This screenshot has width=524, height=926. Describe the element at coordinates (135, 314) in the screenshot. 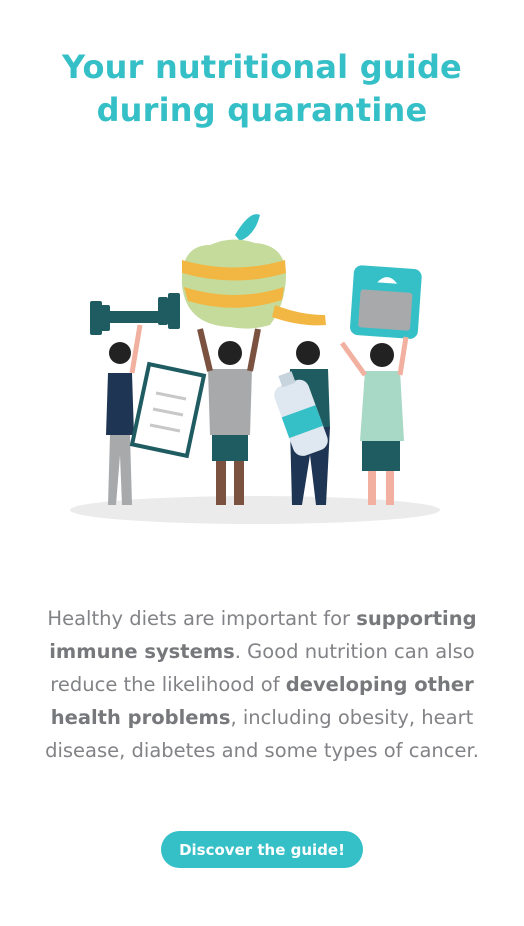

I see `dumbbell-icon` at that location.